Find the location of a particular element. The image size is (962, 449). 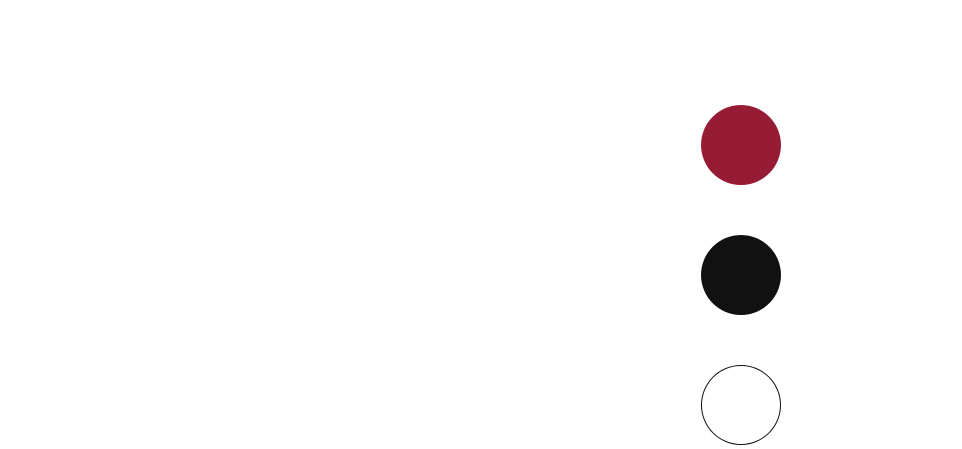

color-swatch-group is located at coordinates (742, 277).